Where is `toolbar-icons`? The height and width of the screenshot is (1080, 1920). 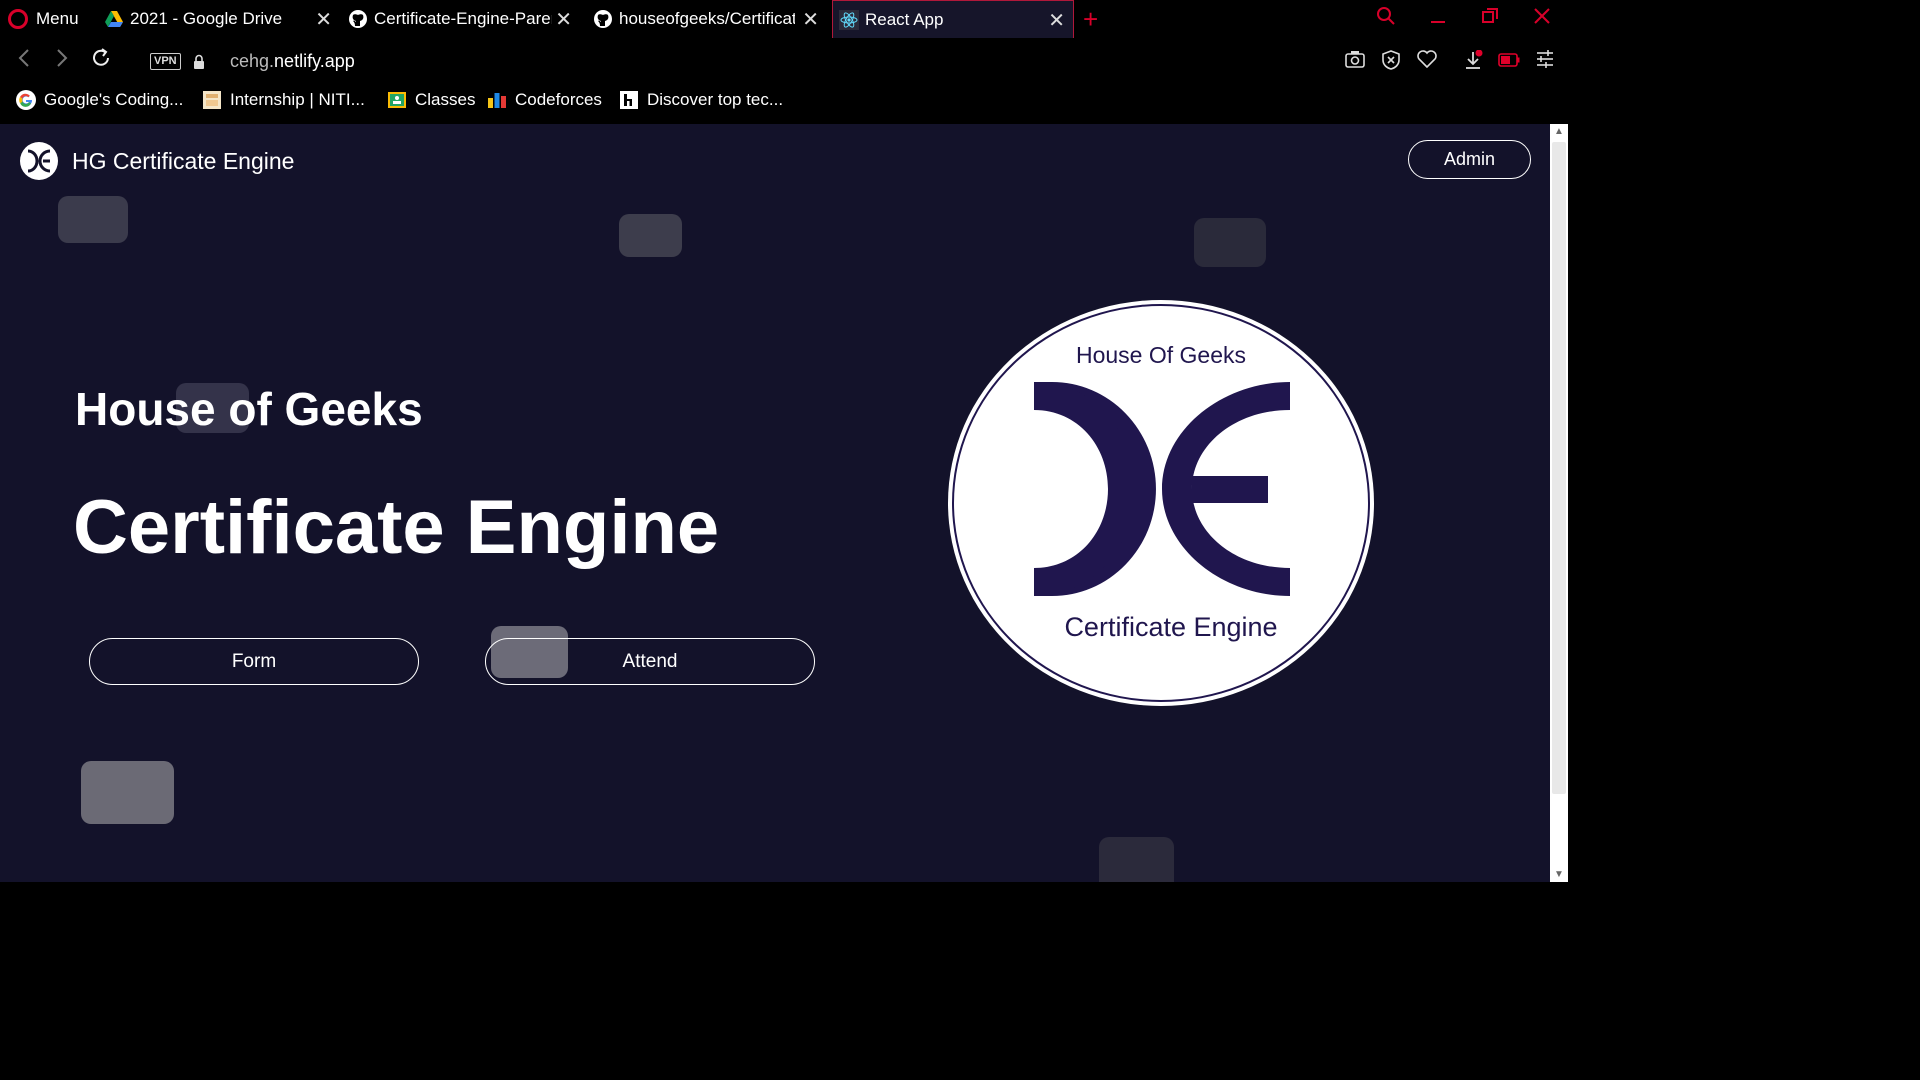 toolbar-icons is located at coordinates (1450, 60).